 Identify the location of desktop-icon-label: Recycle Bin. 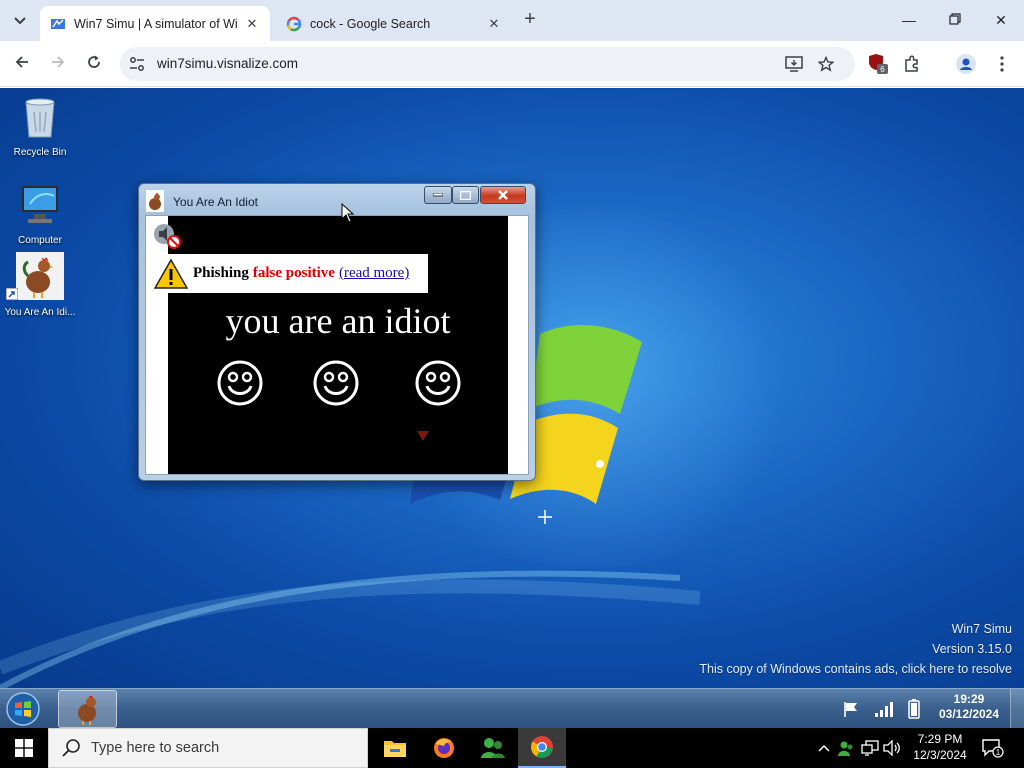
(40, 152).